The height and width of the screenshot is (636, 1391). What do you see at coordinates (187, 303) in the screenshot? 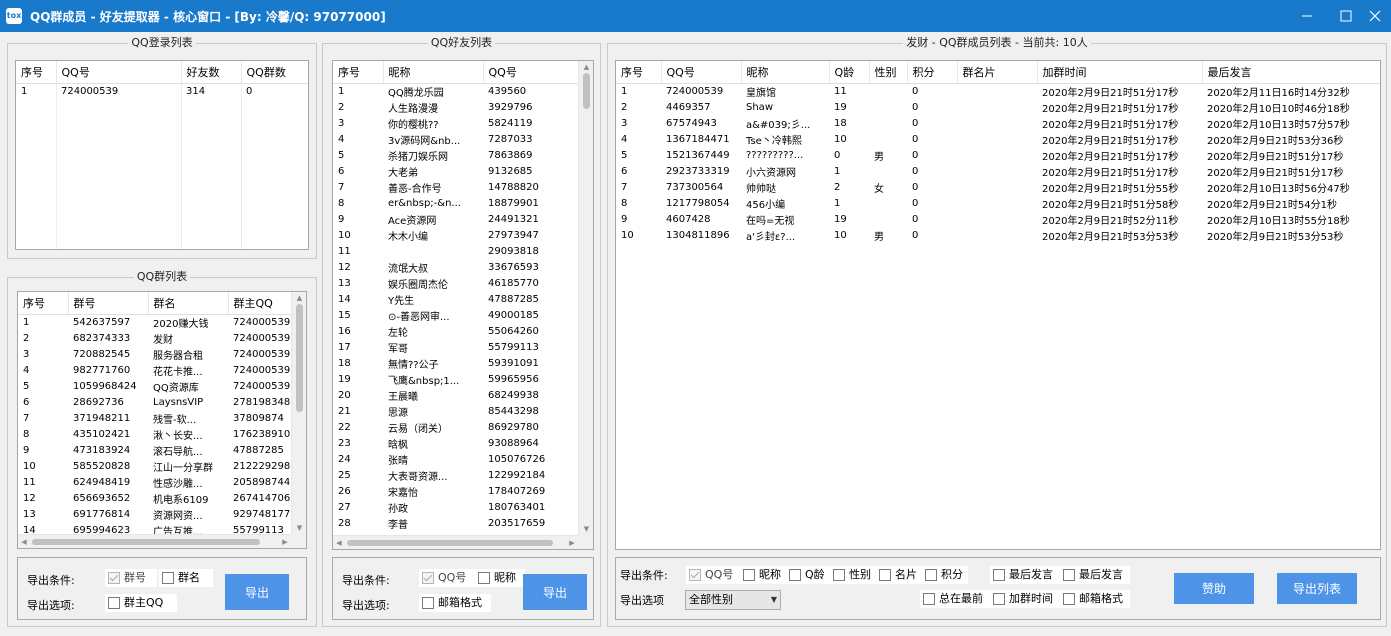
I see `group-col-name: 群名` at bounding box center [187, 303].